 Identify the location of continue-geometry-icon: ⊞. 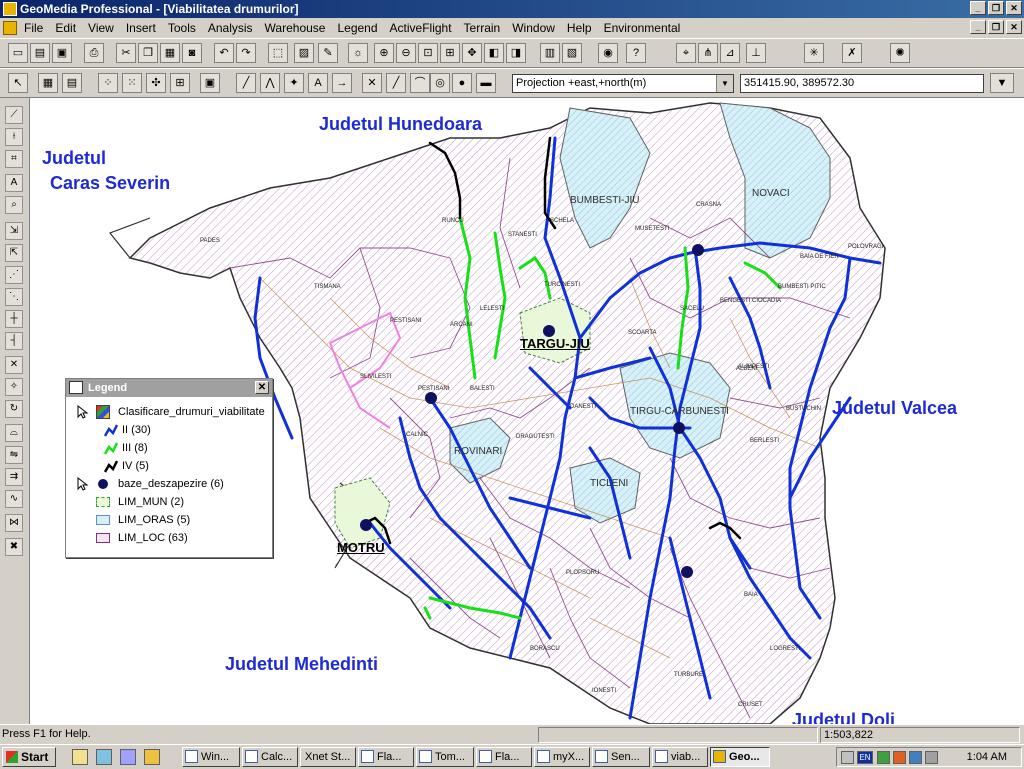
(180, 83).